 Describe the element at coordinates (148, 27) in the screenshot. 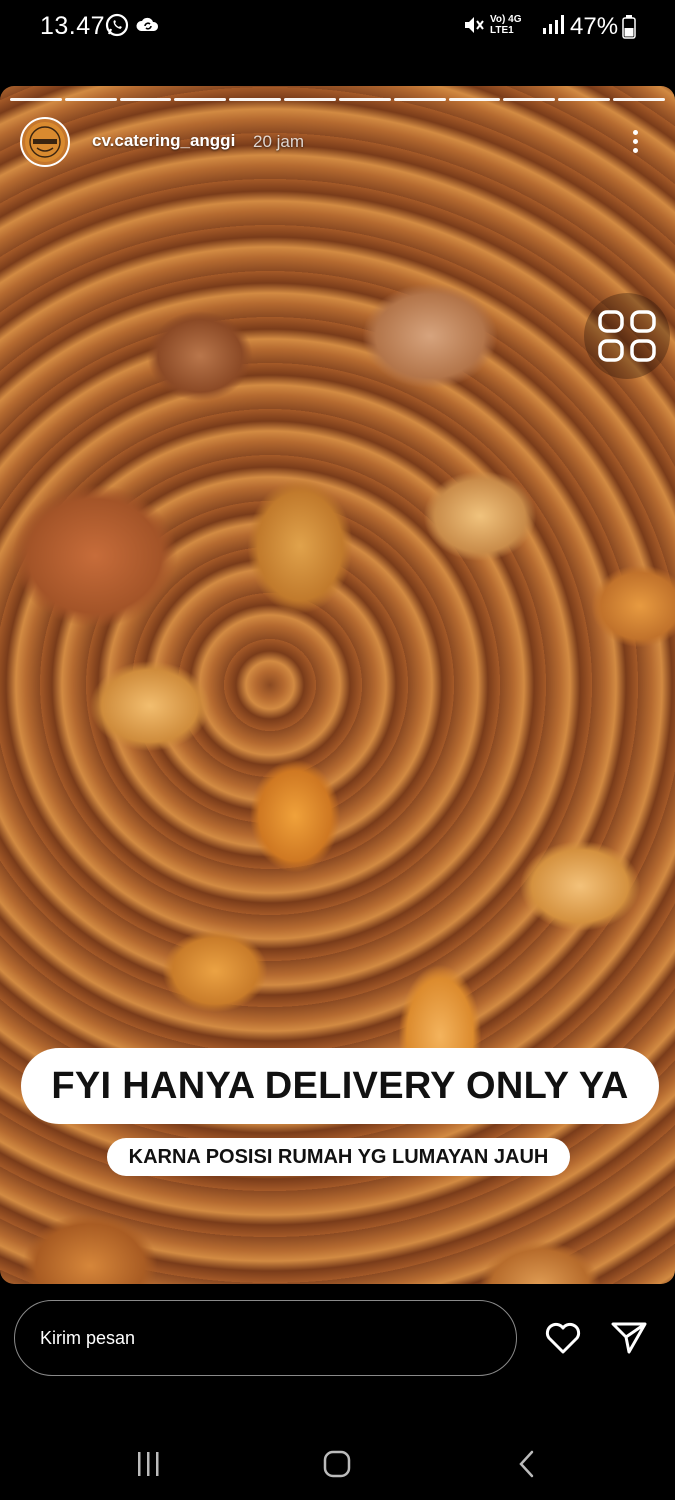

I see `cloud-sync-icon` at that location.